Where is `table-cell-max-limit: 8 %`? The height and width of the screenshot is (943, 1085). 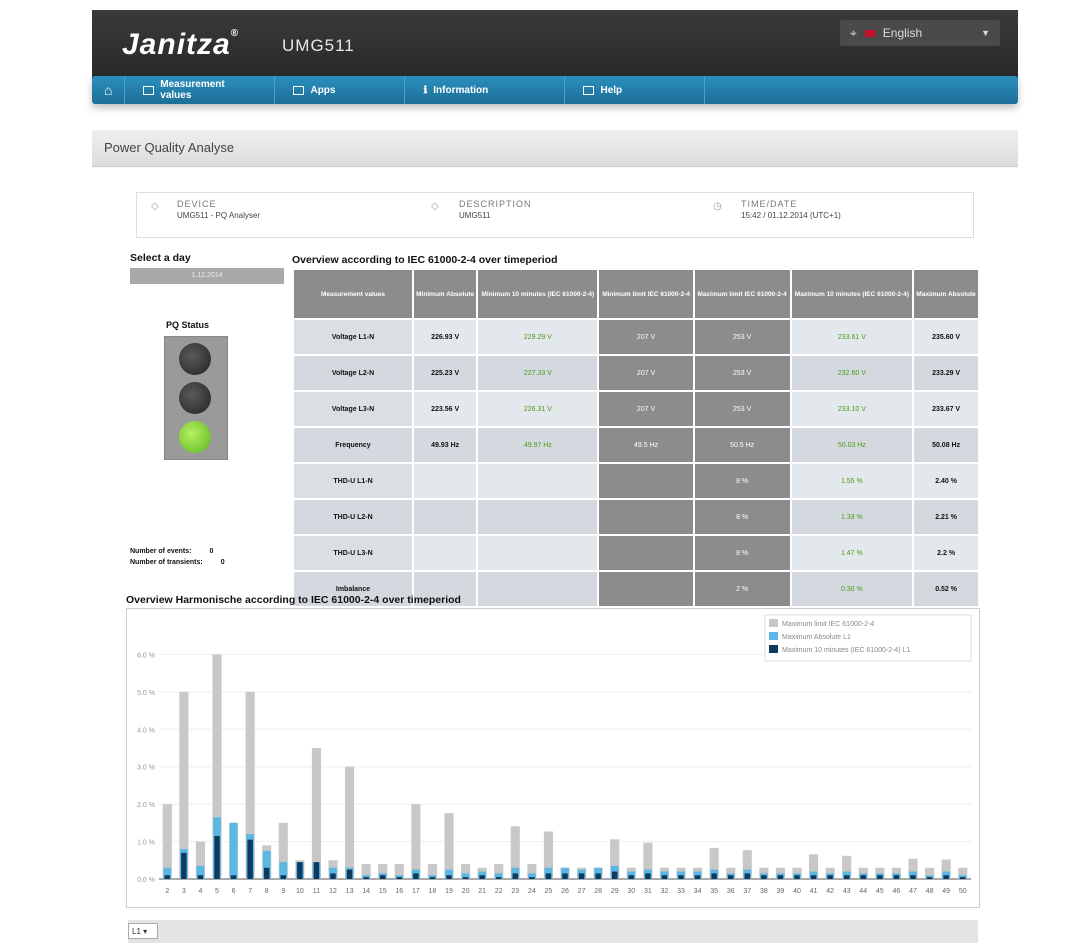
table-cell-max-limit: 8 % is located at coordinates (742, 517).